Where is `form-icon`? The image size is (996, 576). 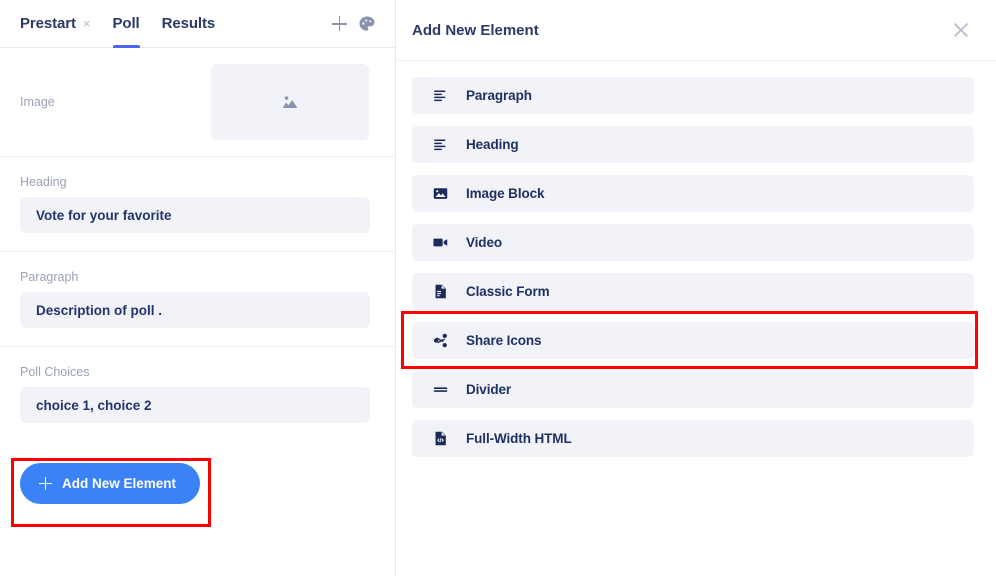
form-icon is located at coordinates (440, 292).